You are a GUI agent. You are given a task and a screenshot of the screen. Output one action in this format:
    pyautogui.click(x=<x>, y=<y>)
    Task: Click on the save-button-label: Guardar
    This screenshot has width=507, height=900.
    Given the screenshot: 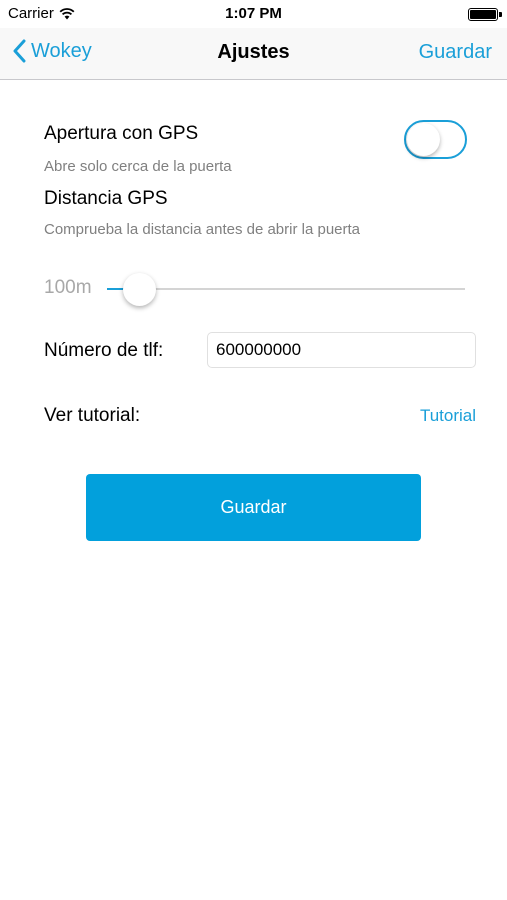 What is the action you would take?
    pyautogui.click(x=253, y=507)
    